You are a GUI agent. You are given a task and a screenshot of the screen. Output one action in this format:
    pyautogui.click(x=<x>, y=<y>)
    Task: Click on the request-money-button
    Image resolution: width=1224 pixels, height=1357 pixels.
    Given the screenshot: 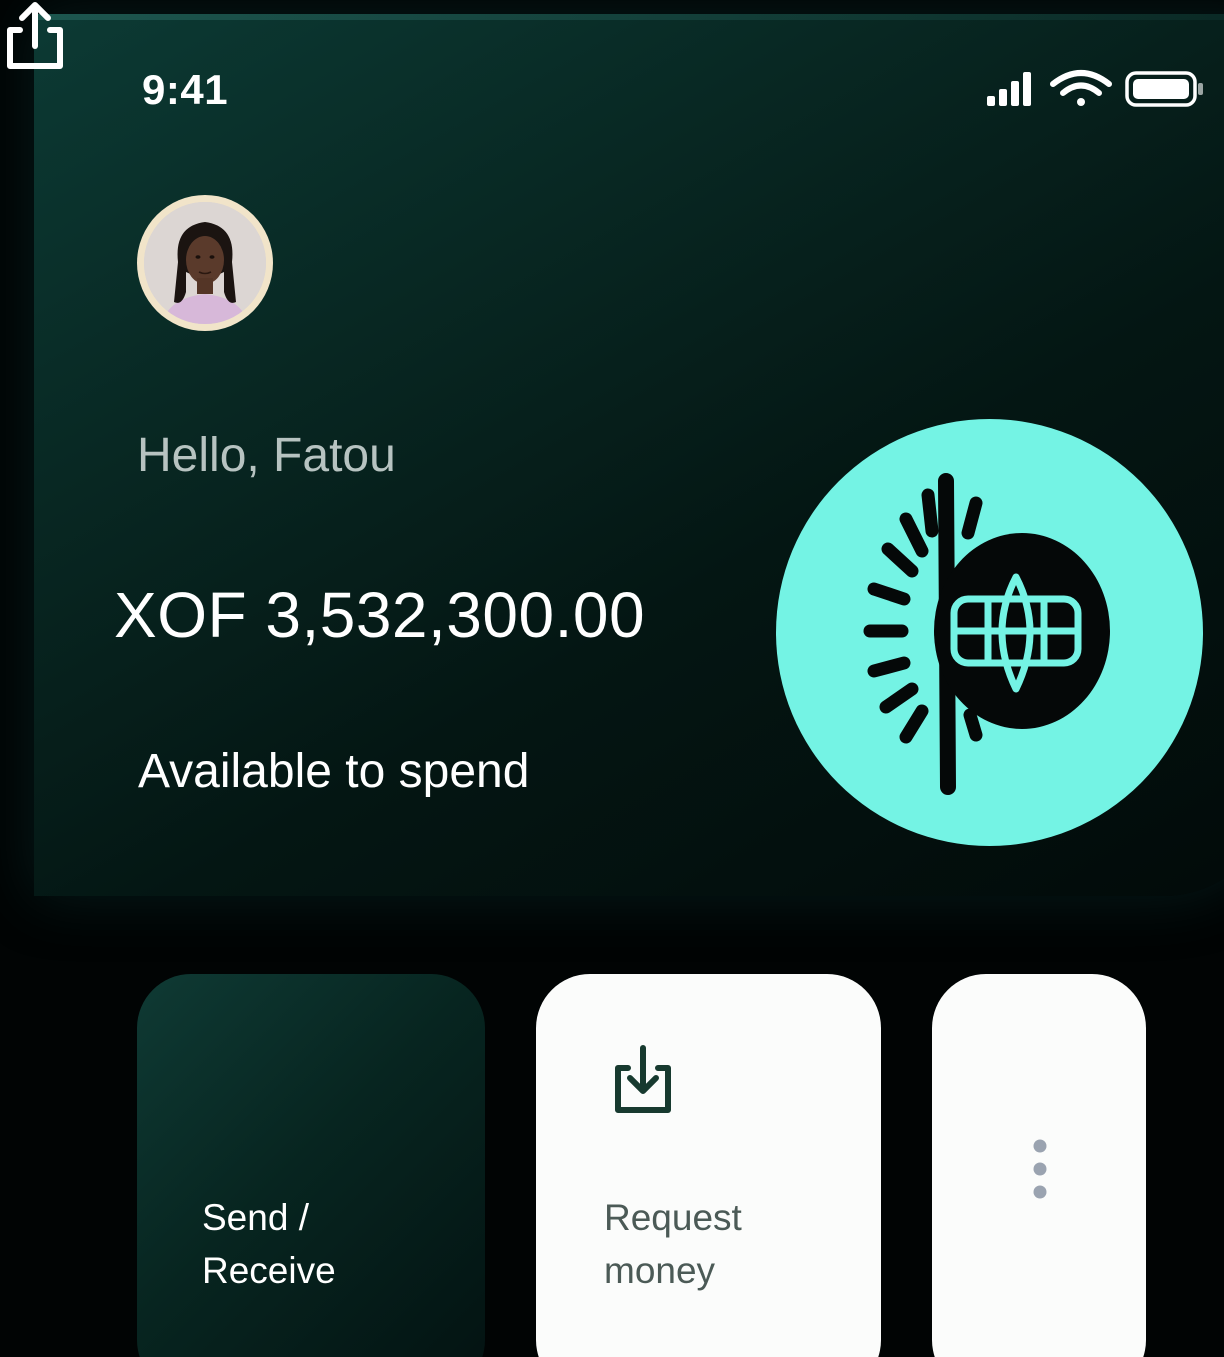 What is the action you would take?
    pyautogui.click(x=708, y=1165)
    